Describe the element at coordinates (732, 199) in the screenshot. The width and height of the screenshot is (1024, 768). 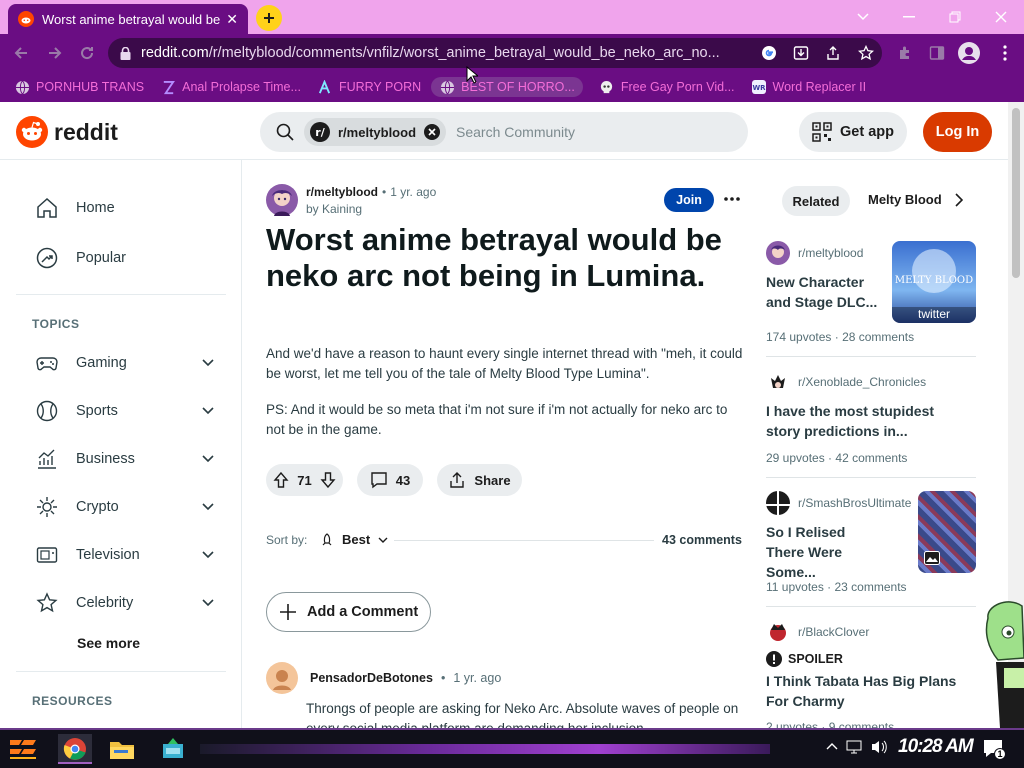
I see `more-options-icon` at that location.